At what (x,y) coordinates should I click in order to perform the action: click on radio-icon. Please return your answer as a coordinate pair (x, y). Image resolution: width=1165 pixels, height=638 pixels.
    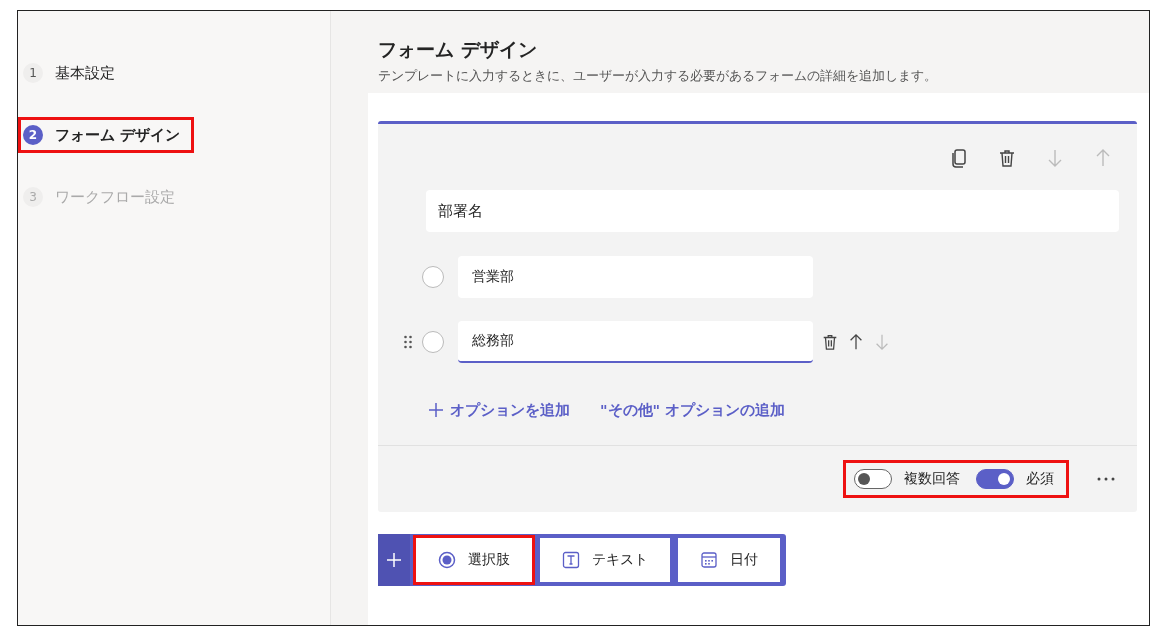
    Looking at the image, I should click on (447, 560).